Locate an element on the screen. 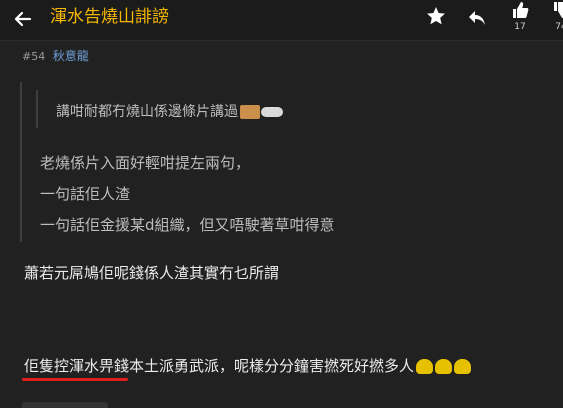 The image size is (563, 408). nested-quote: 講咁耐都冇燒山係邊條片講過 is located at coordinates (169, 112).